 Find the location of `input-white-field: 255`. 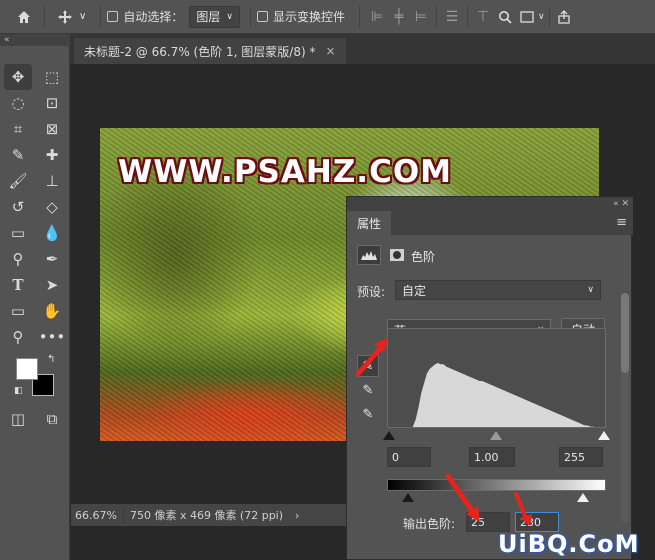

input-white-field: 255 is located at coordinates (581, 457).